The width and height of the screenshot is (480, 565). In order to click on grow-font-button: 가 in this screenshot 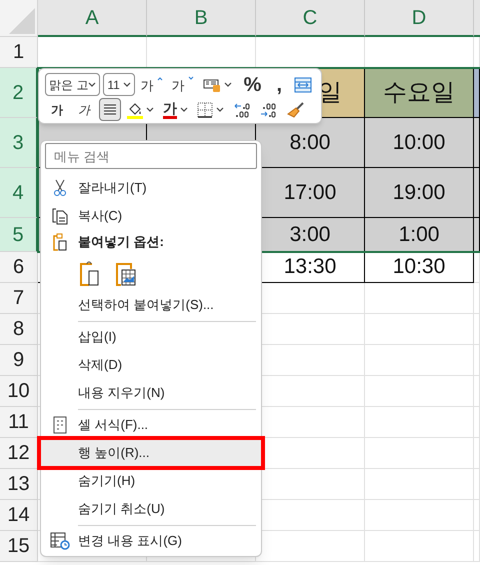, I will do `click(152, 84)`.